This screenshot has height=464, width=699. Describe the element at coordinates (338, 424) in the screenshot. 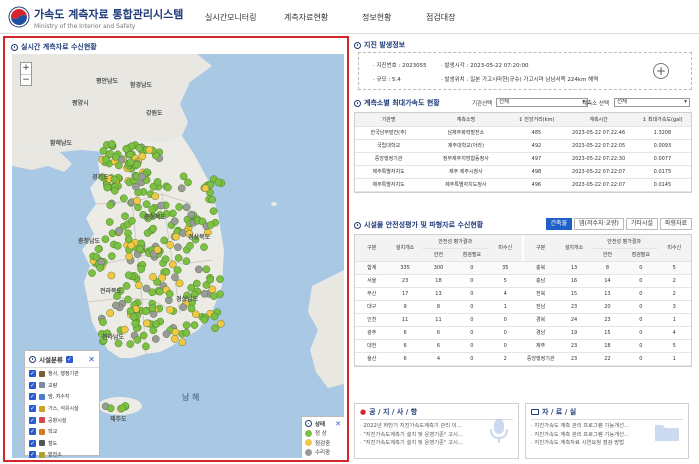

I see `status-legend-close-icon: ✕` at that location.